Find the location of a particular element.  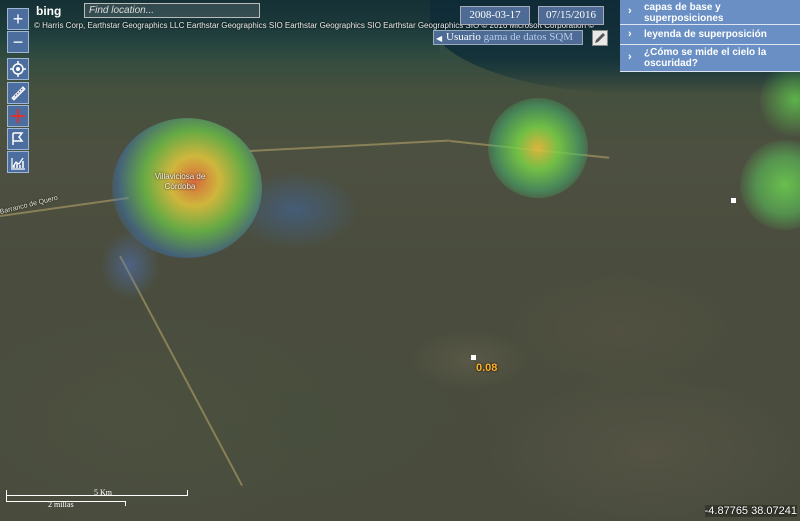

city-label-line: Córdoba is located at coordinates (180, 186).